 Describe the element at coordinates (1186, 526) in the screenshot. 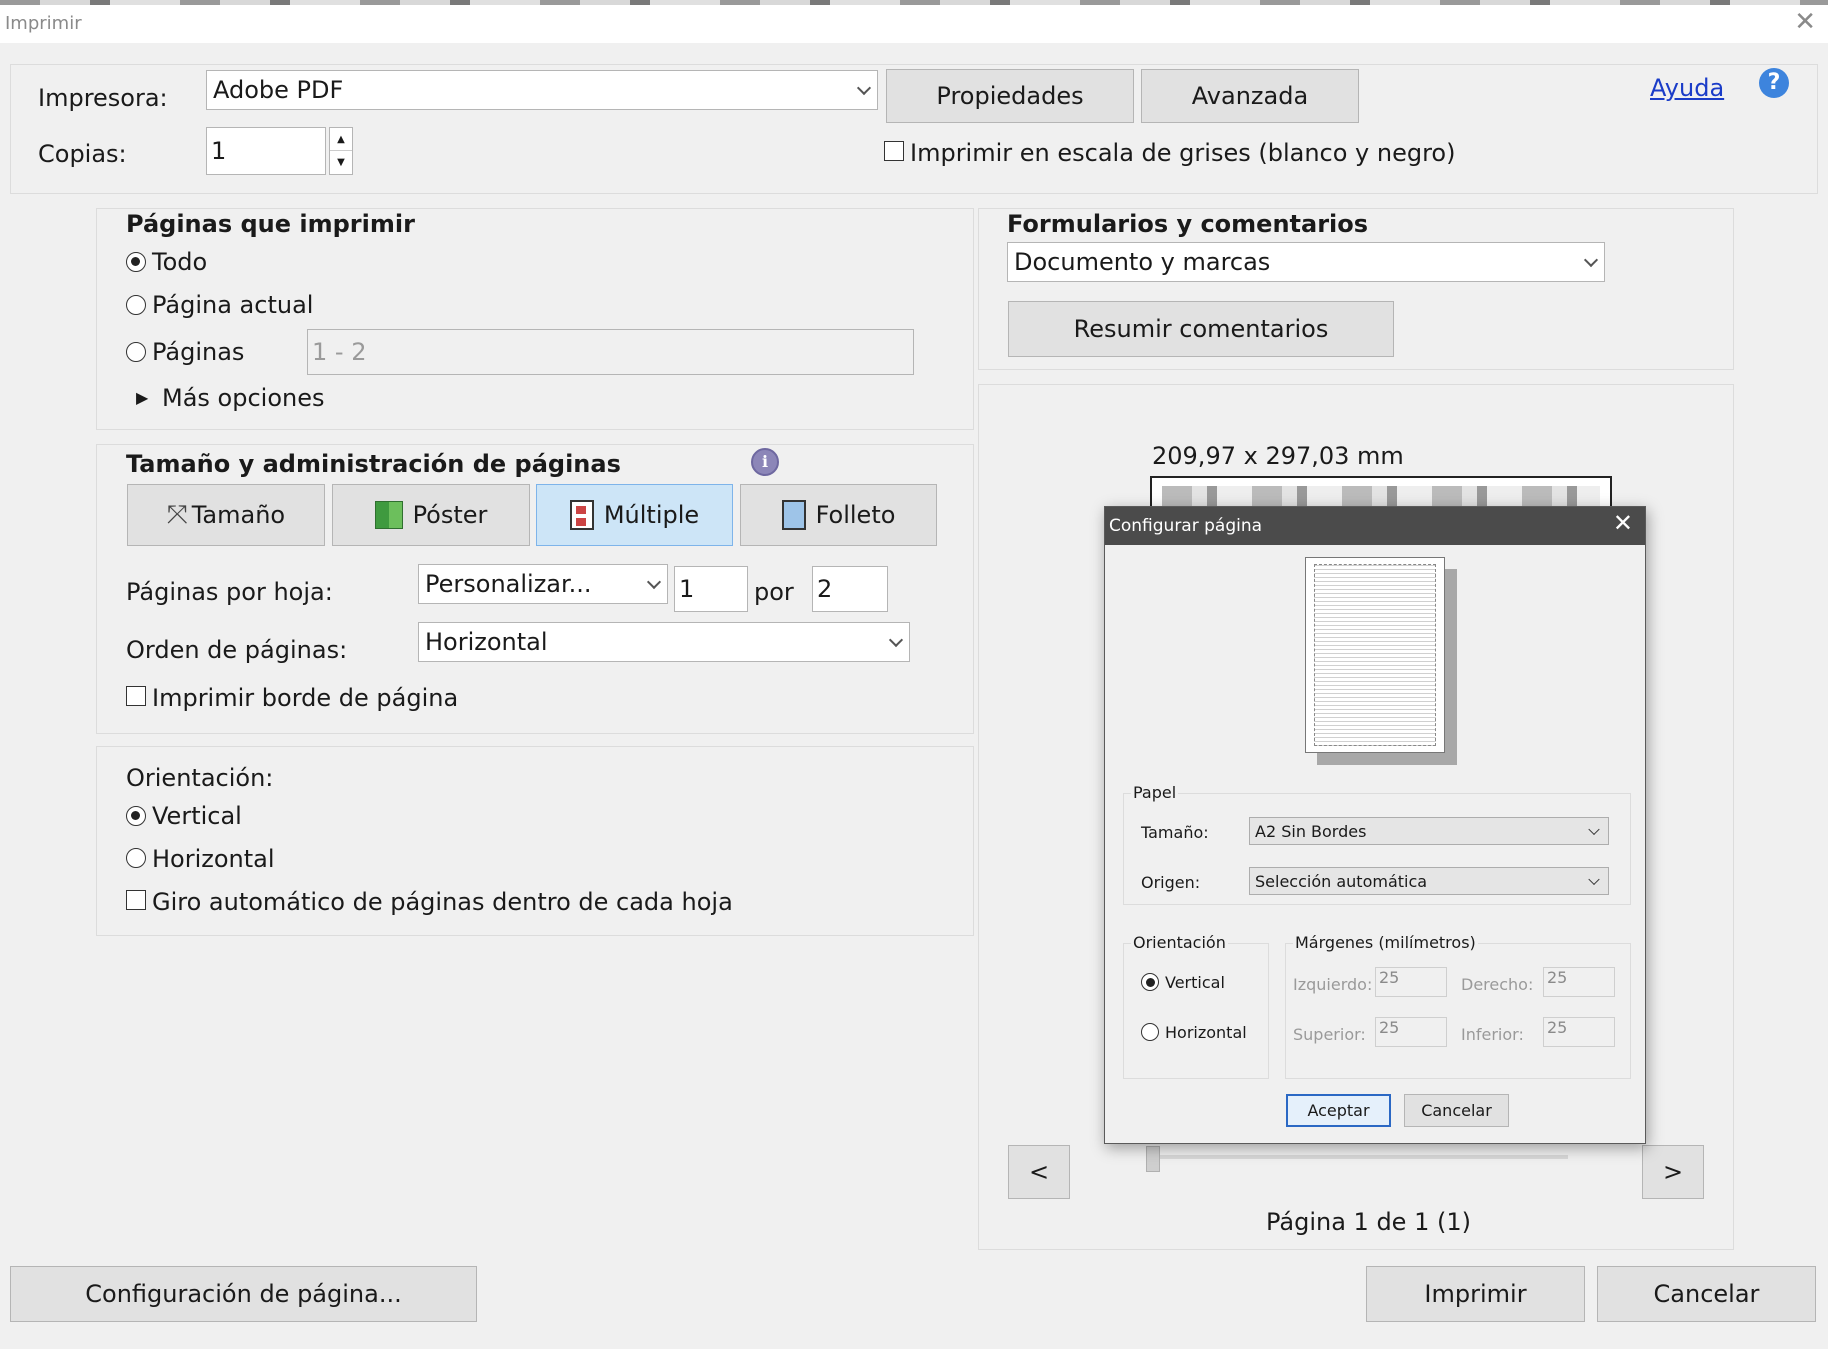

I see `dialog-title: Configurar página` at that location.